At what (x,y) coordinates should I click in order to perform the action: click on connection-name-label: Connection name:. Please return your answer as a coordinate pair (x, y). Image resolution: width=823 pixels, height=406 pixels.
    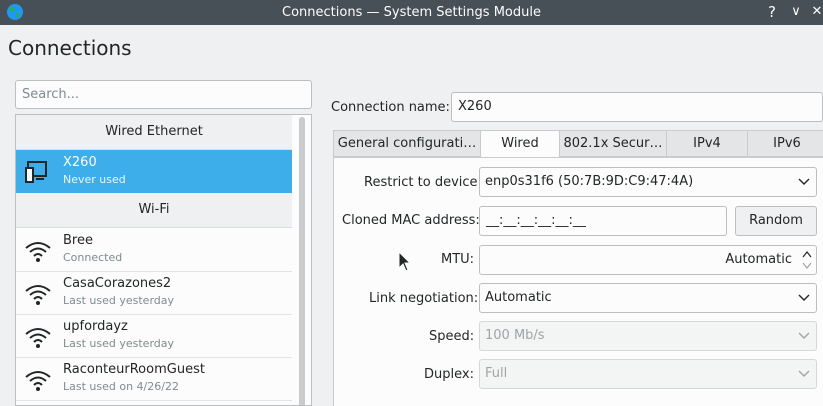
    Looking at the image, I should click on (390, 107).